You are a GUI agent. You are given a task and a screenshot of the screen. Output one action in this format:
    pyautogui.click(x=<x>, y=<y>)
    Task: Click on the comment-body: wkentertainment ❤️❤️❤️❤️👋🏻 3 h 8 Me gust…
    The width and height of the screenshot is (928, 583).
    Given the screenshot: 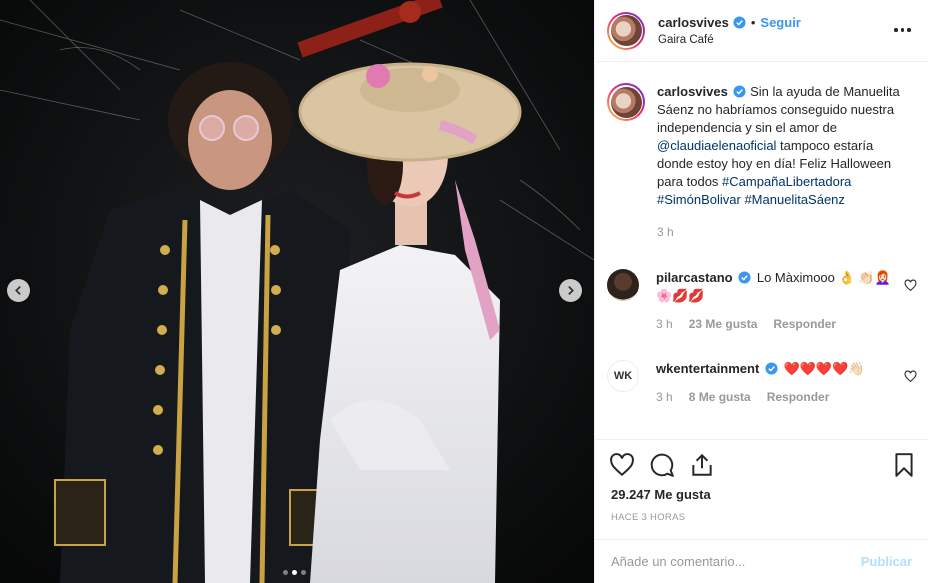 What is the action you would take?
    pyautogui.click(x=781, y=383)
    